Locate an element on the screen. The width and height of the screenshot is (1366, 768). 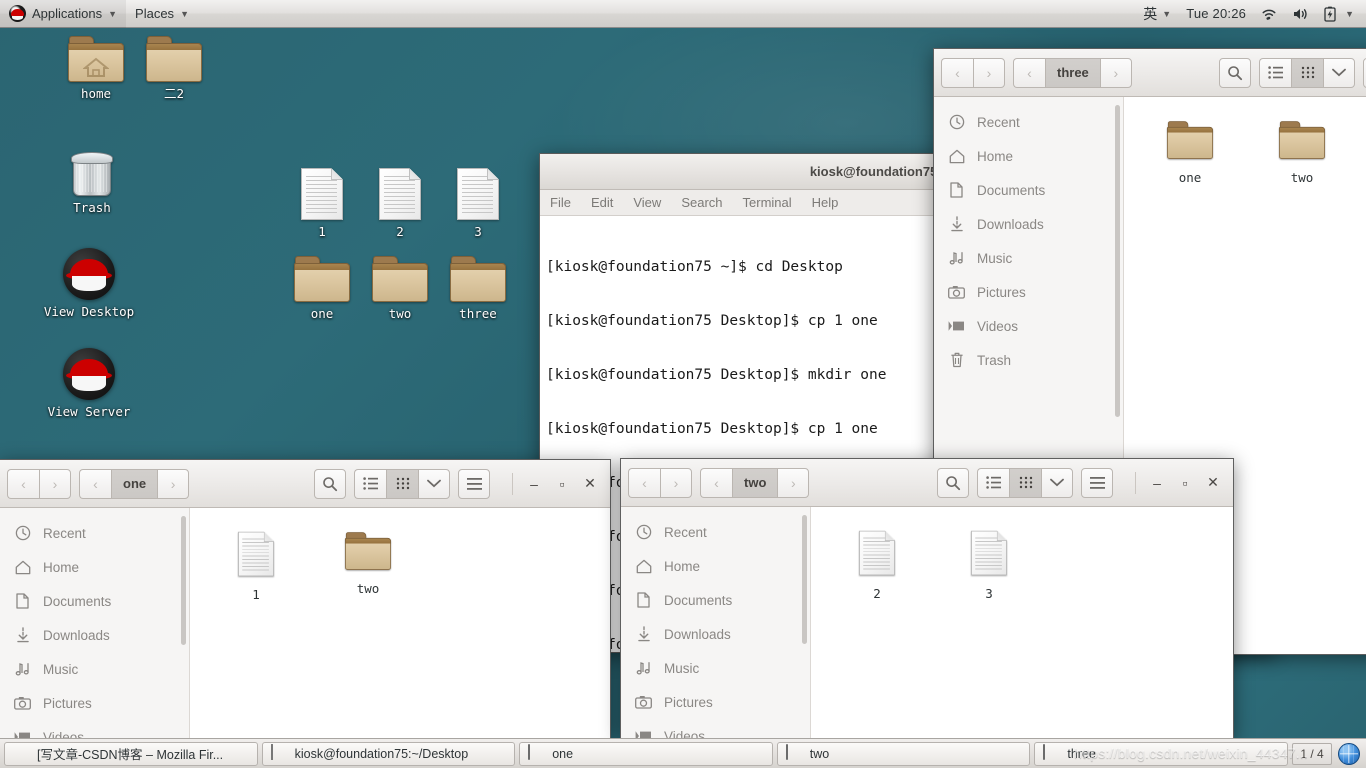
taskbar-item-three: three is located at coordinates (1161, 753).